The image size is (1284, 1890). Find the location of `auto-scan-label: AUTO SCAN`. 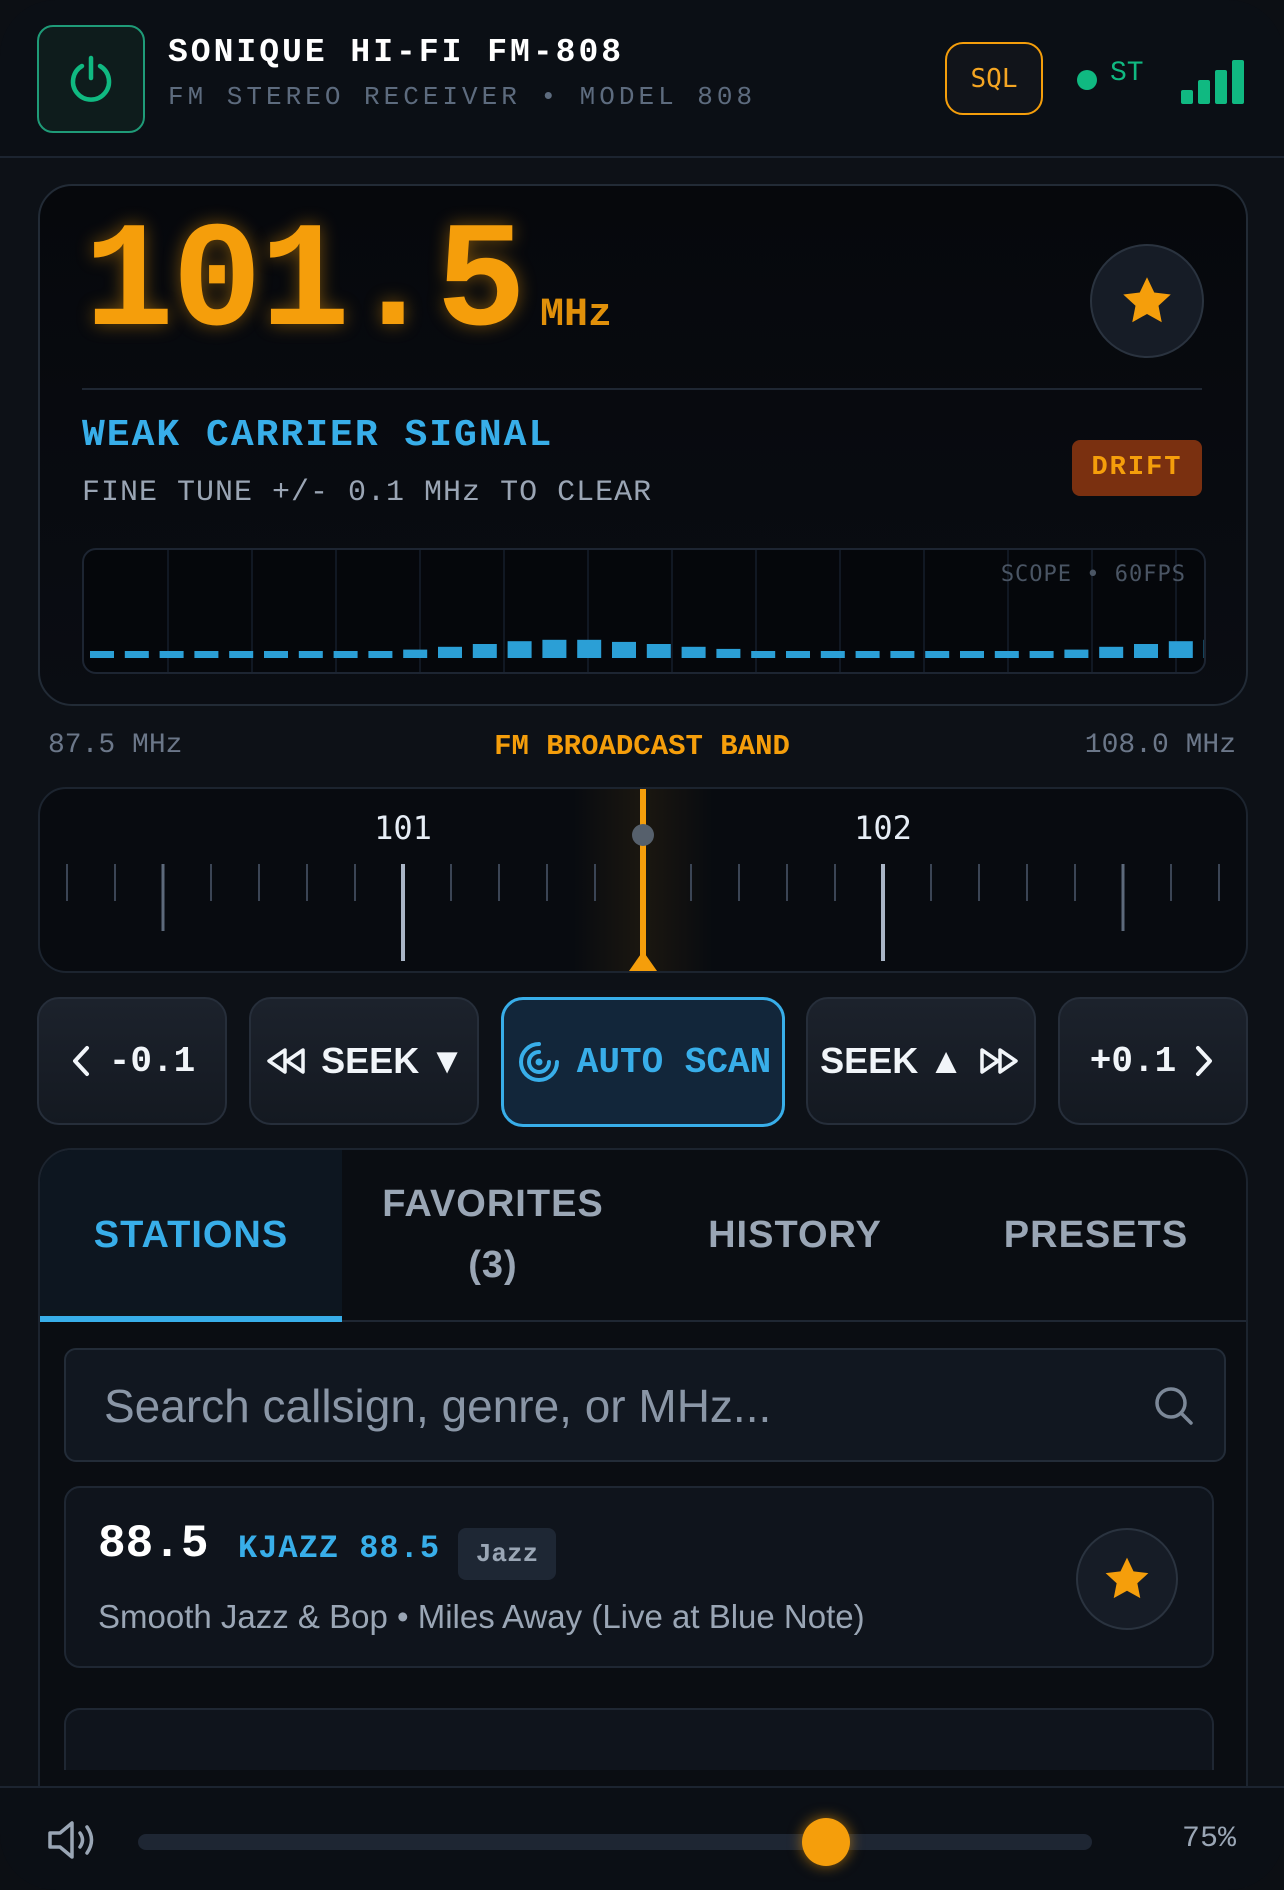

auto-scan-label: AUTO SCAN is located at coordinates (674, 1062).